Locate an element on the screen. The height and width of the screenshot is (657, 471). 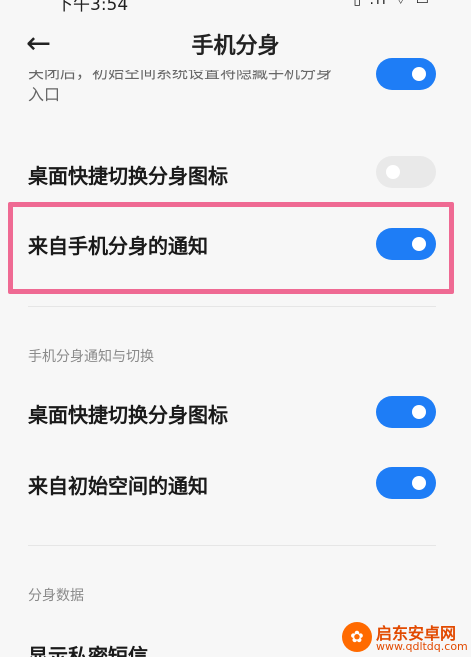
watermark: ✿ 启东安卓网 www.qdltdq.com is located at coordinates (406, 637).